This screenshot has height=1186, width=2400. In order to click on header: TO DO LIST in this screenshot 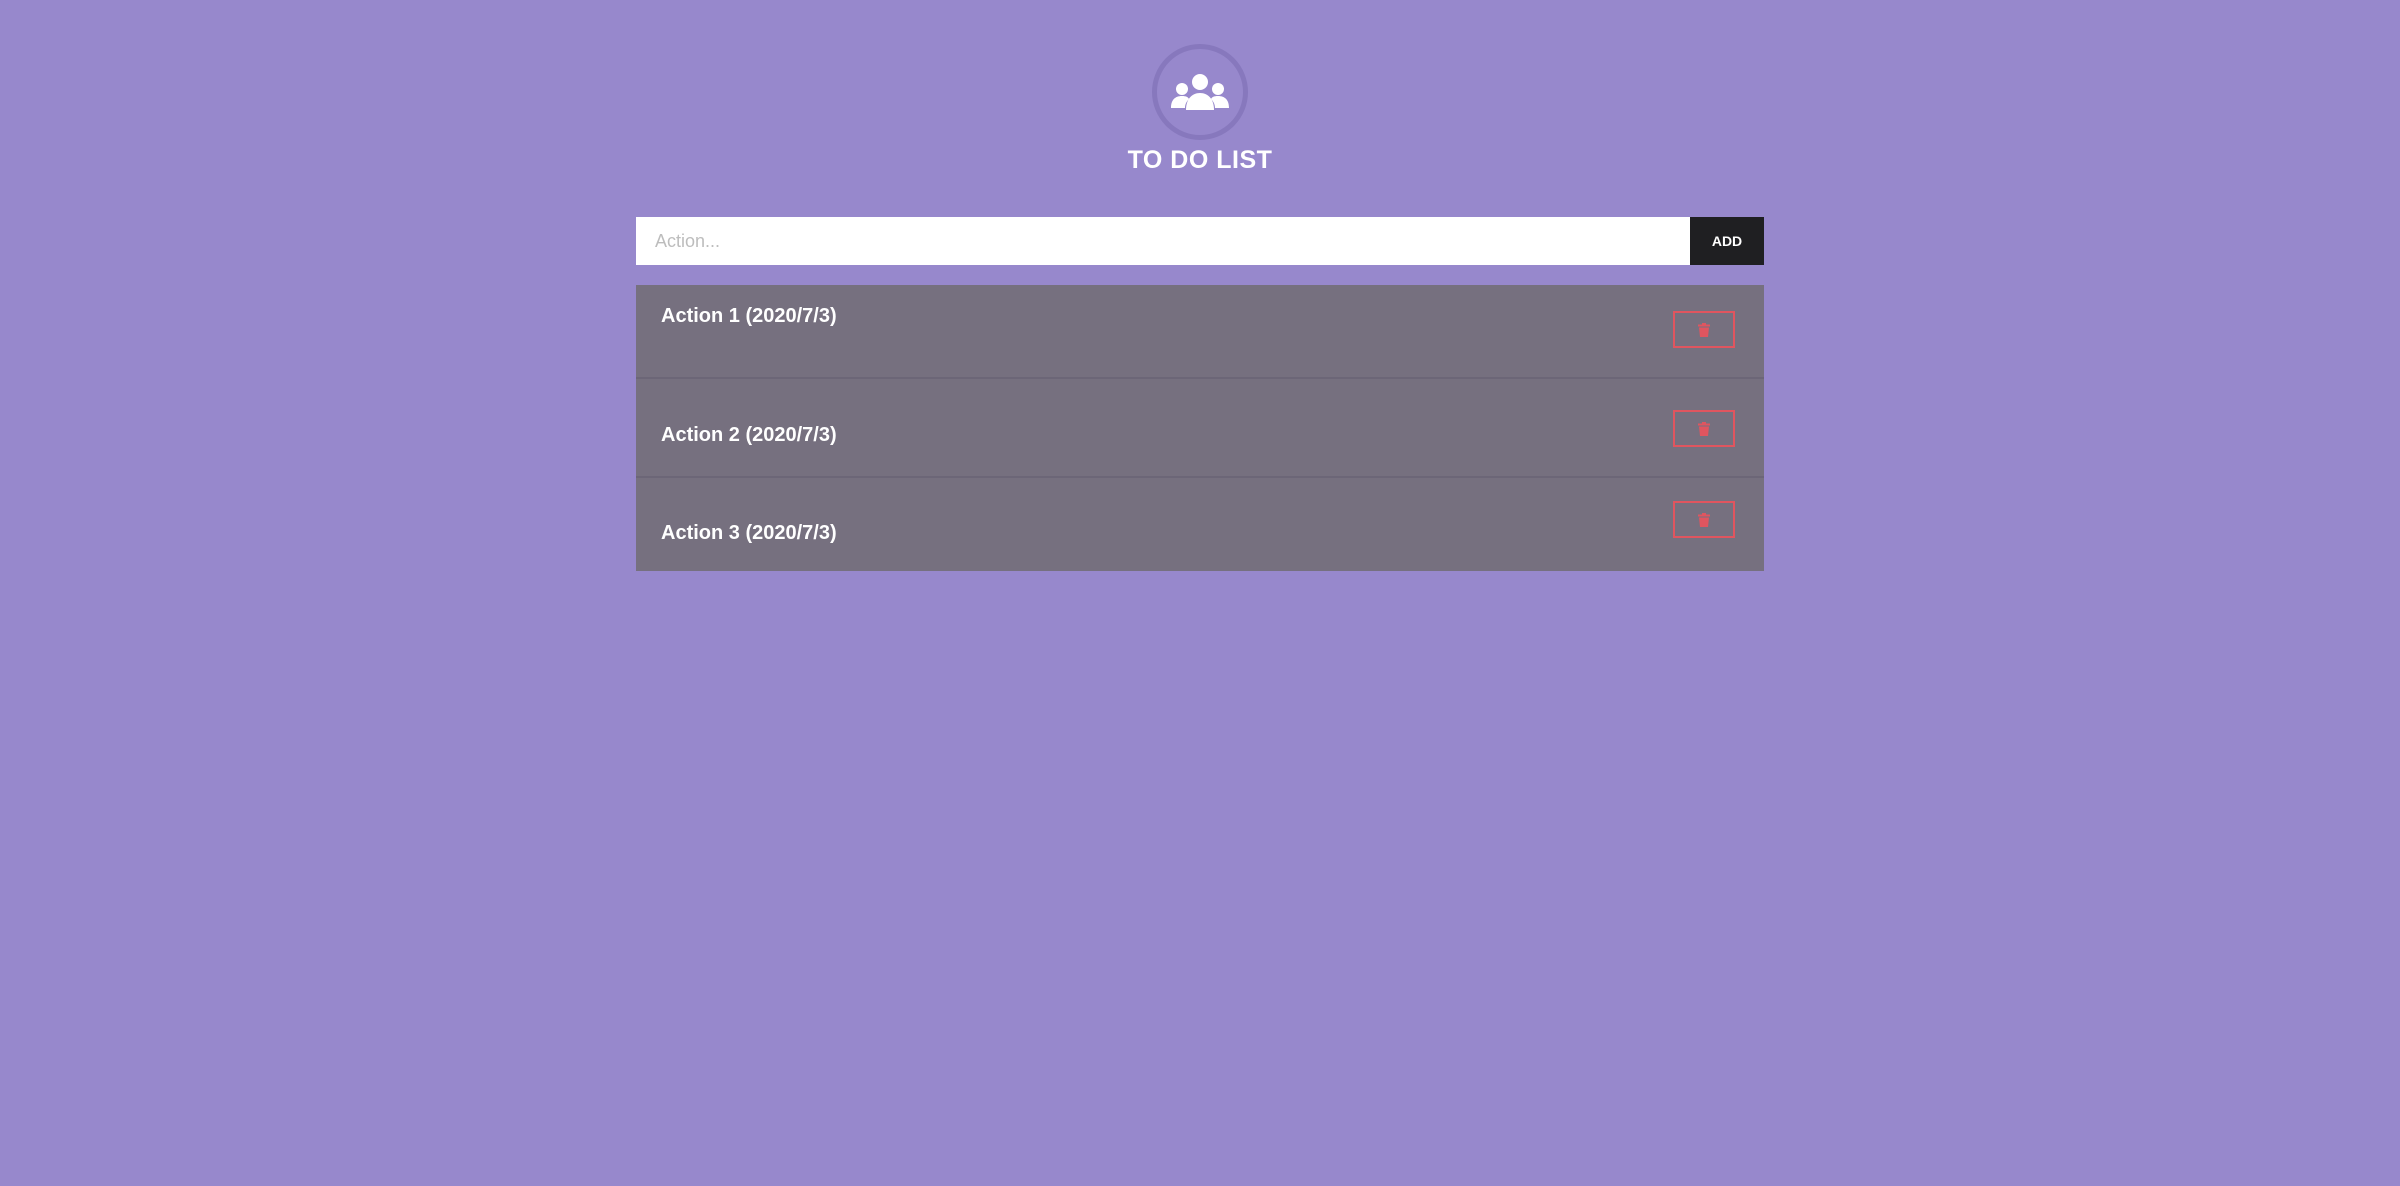, I will do `click(1200, 109)`.